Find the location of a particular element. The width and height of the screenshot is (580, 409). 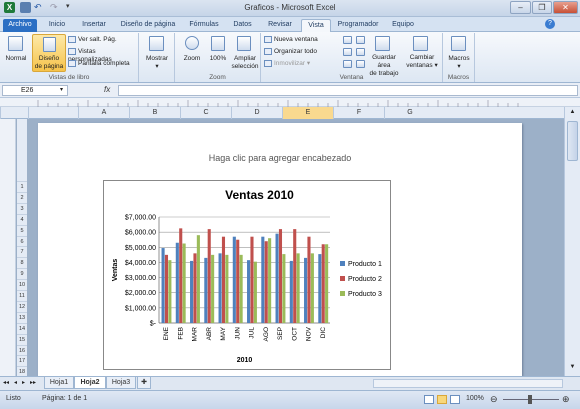

help-icon: ? is located at coordinates (550, 24).